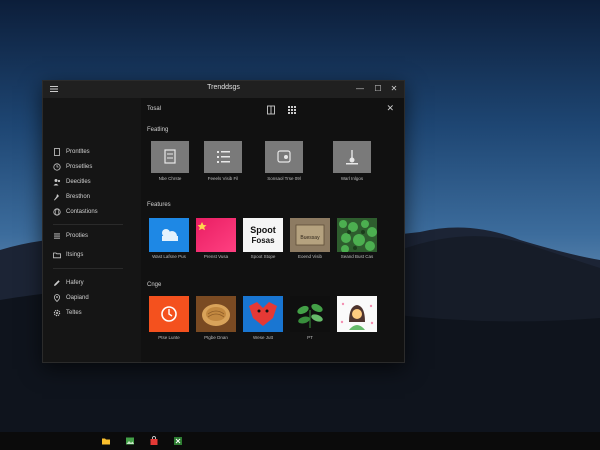 The image size is (600, 450). I want to click on tile-caption: Warl Inlgos, so click(352, 178).